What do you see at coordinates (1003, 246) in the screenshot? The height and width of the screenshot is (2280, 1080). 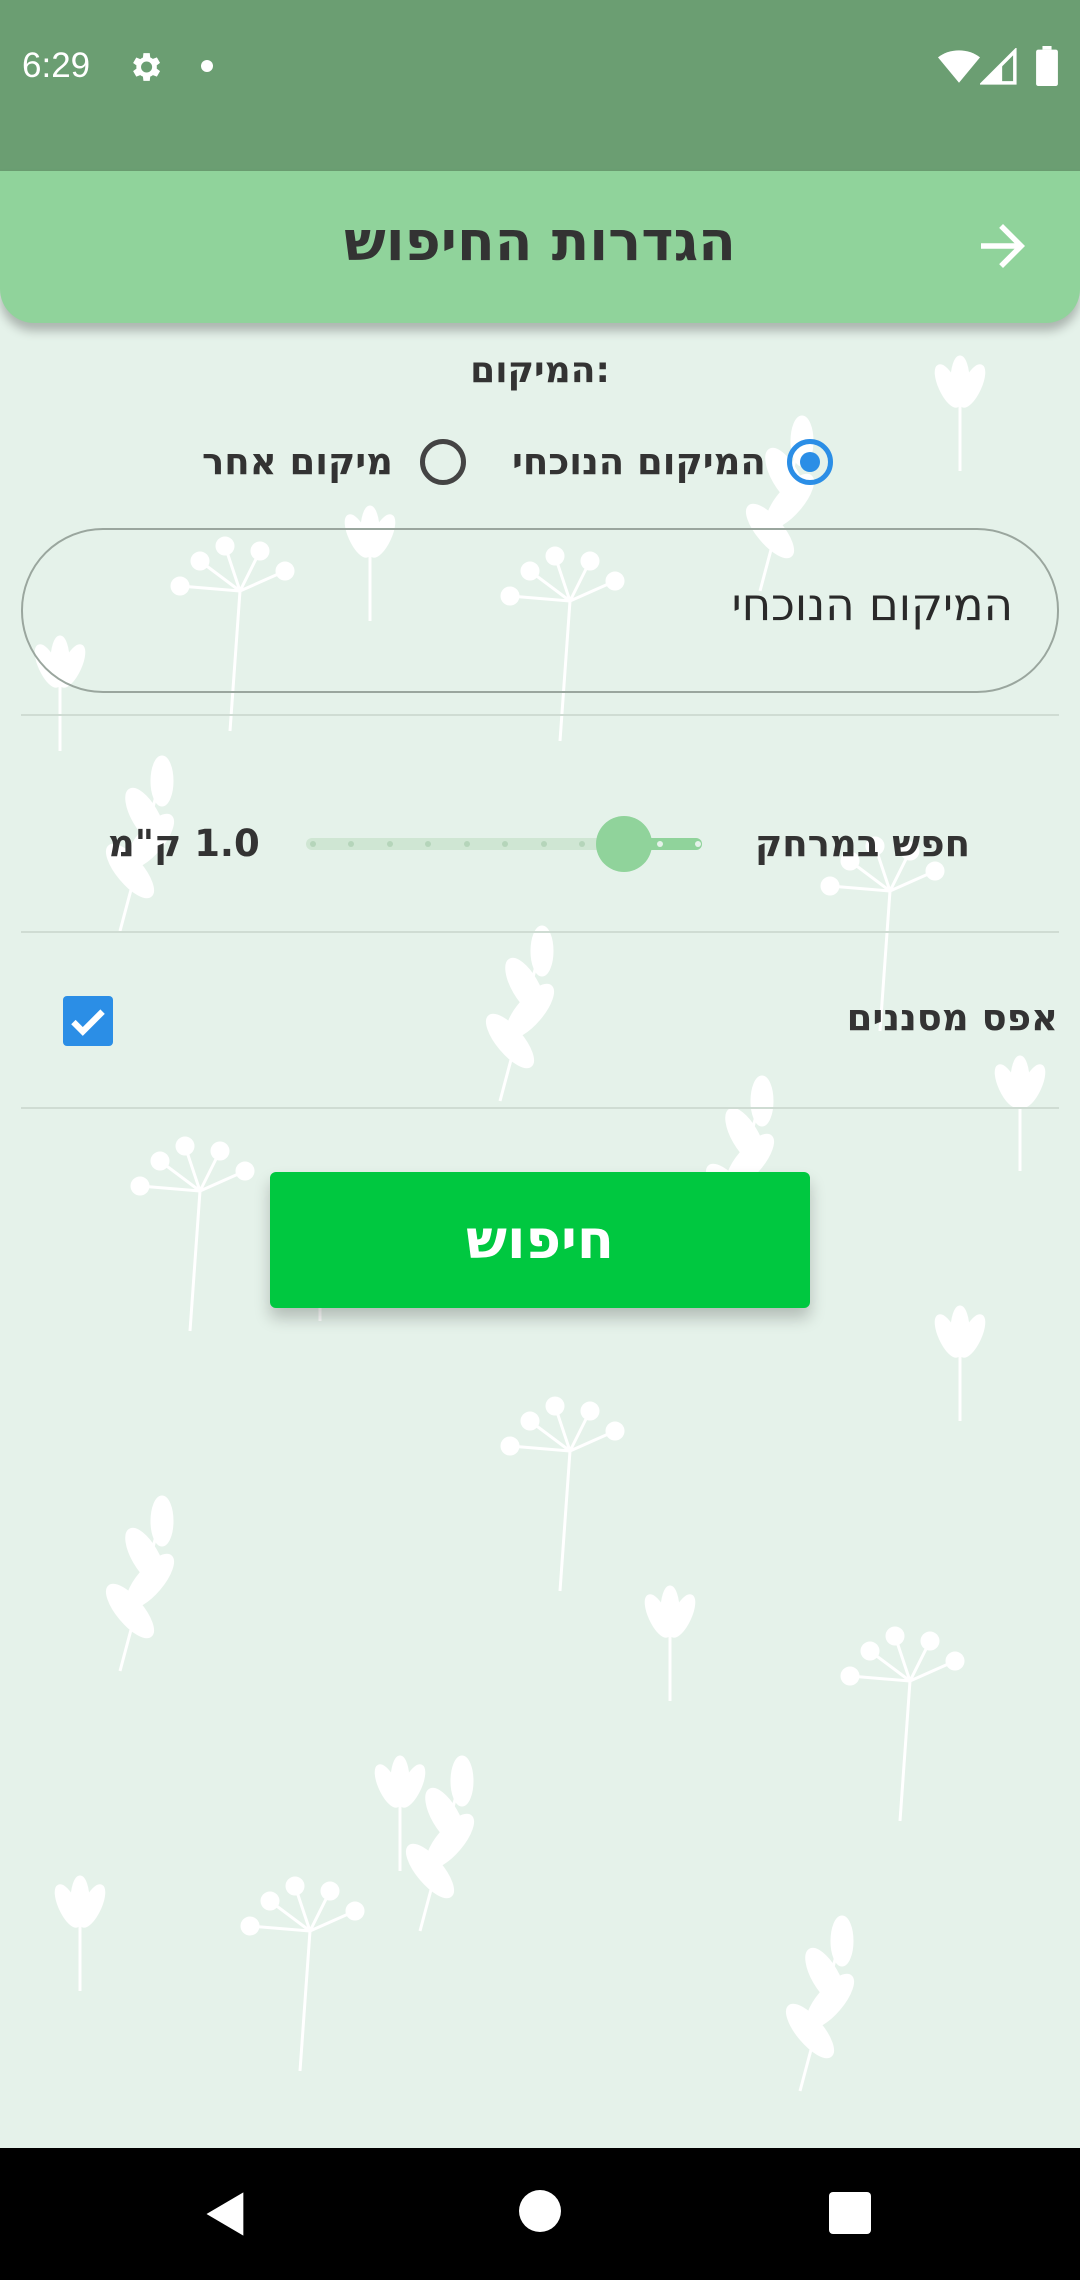 I see `arrow-right-icon` at bounding box center [1003, 246].